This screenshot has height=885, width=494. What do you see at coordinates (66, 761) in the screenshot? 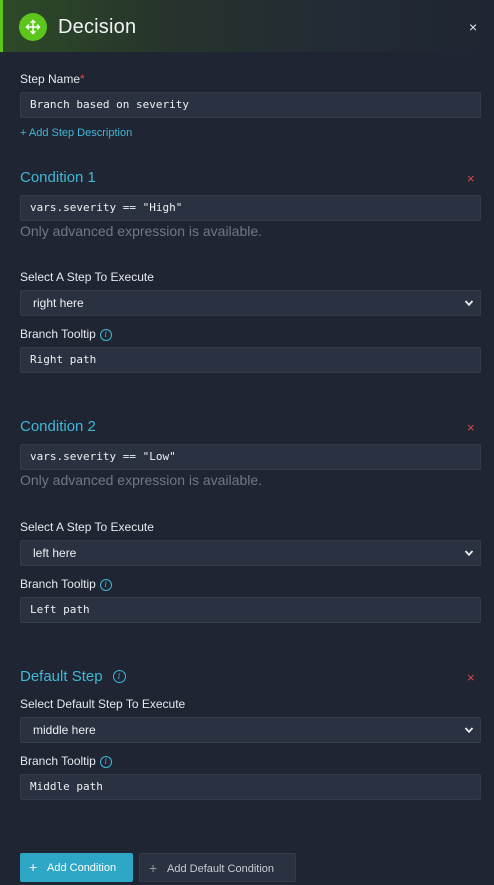
I see `default-step-tooltip-label: Branch Tooltip i` at bounding box center [66, 761].